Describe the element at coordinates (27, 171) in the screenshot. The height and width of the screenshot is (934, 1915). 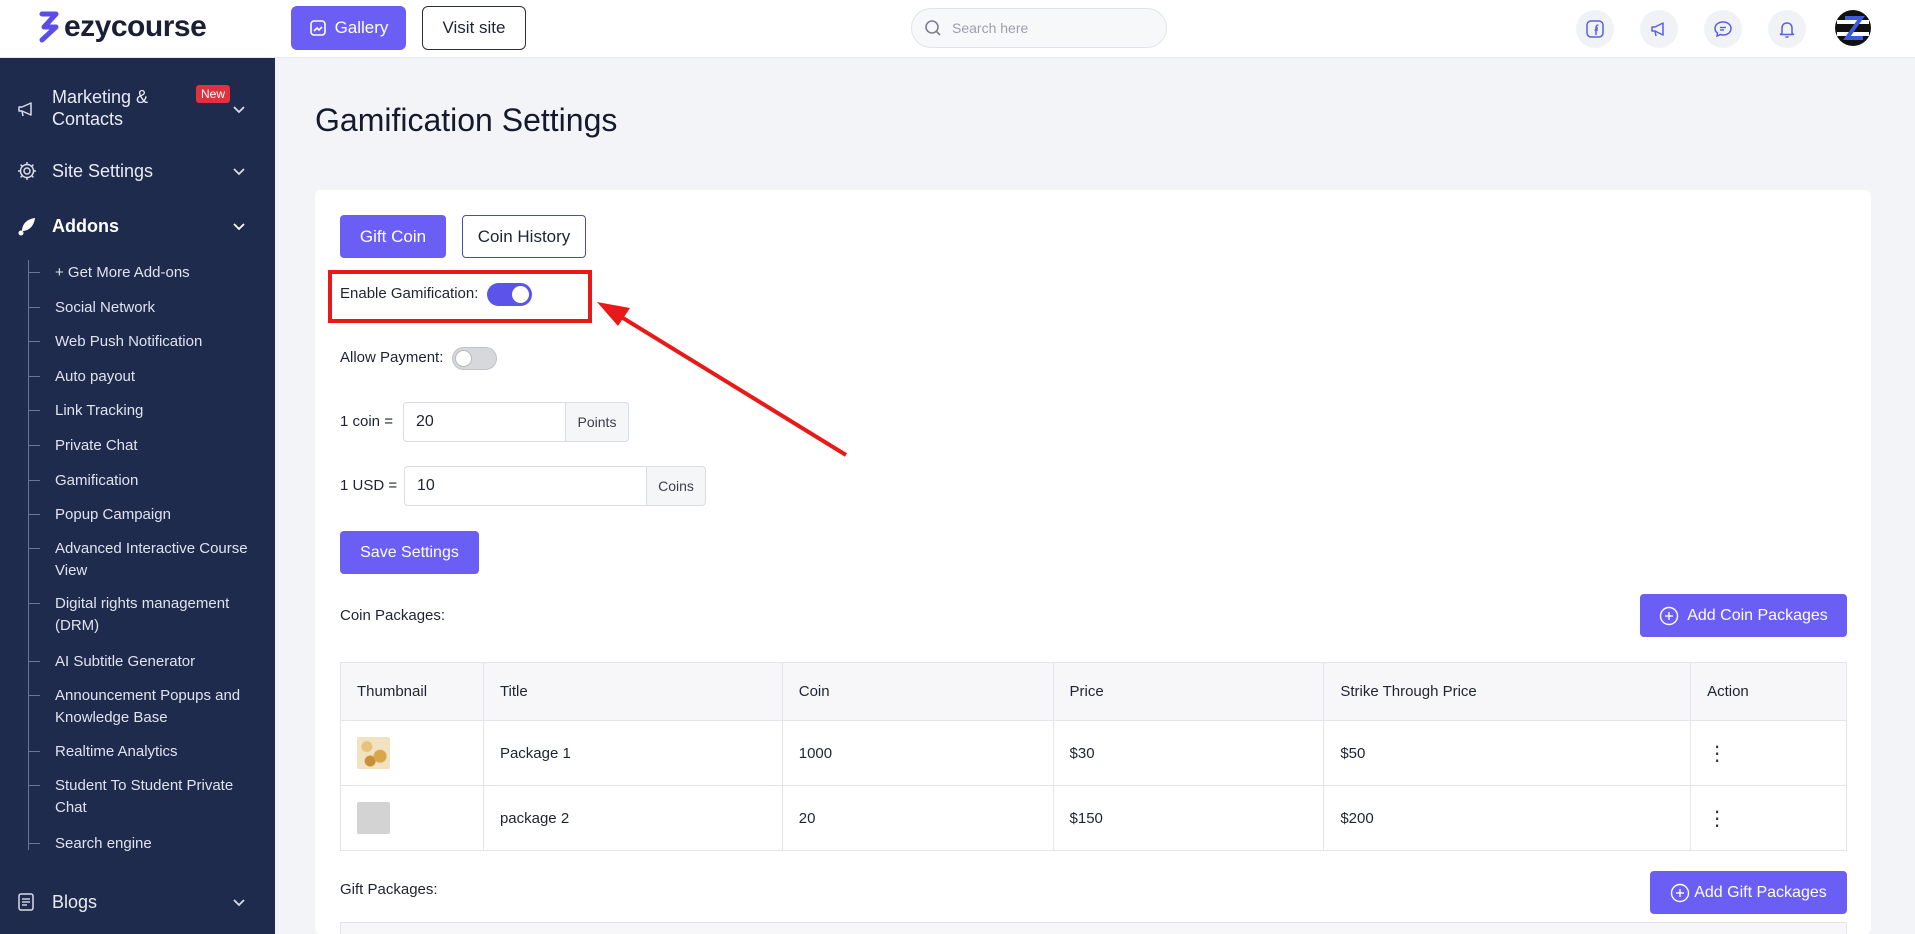
I see `gear-icon` at that location.